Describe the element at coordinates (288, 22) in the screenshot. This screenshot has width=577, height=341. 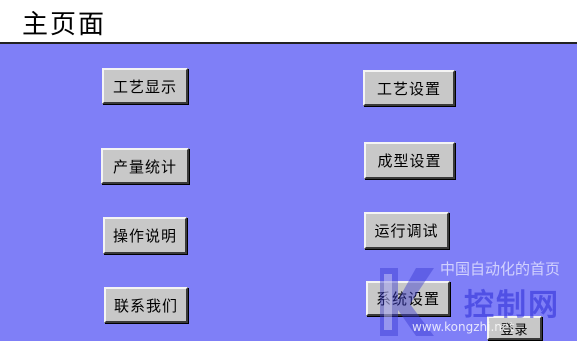
I see `title-bar: 主页面` at that location.